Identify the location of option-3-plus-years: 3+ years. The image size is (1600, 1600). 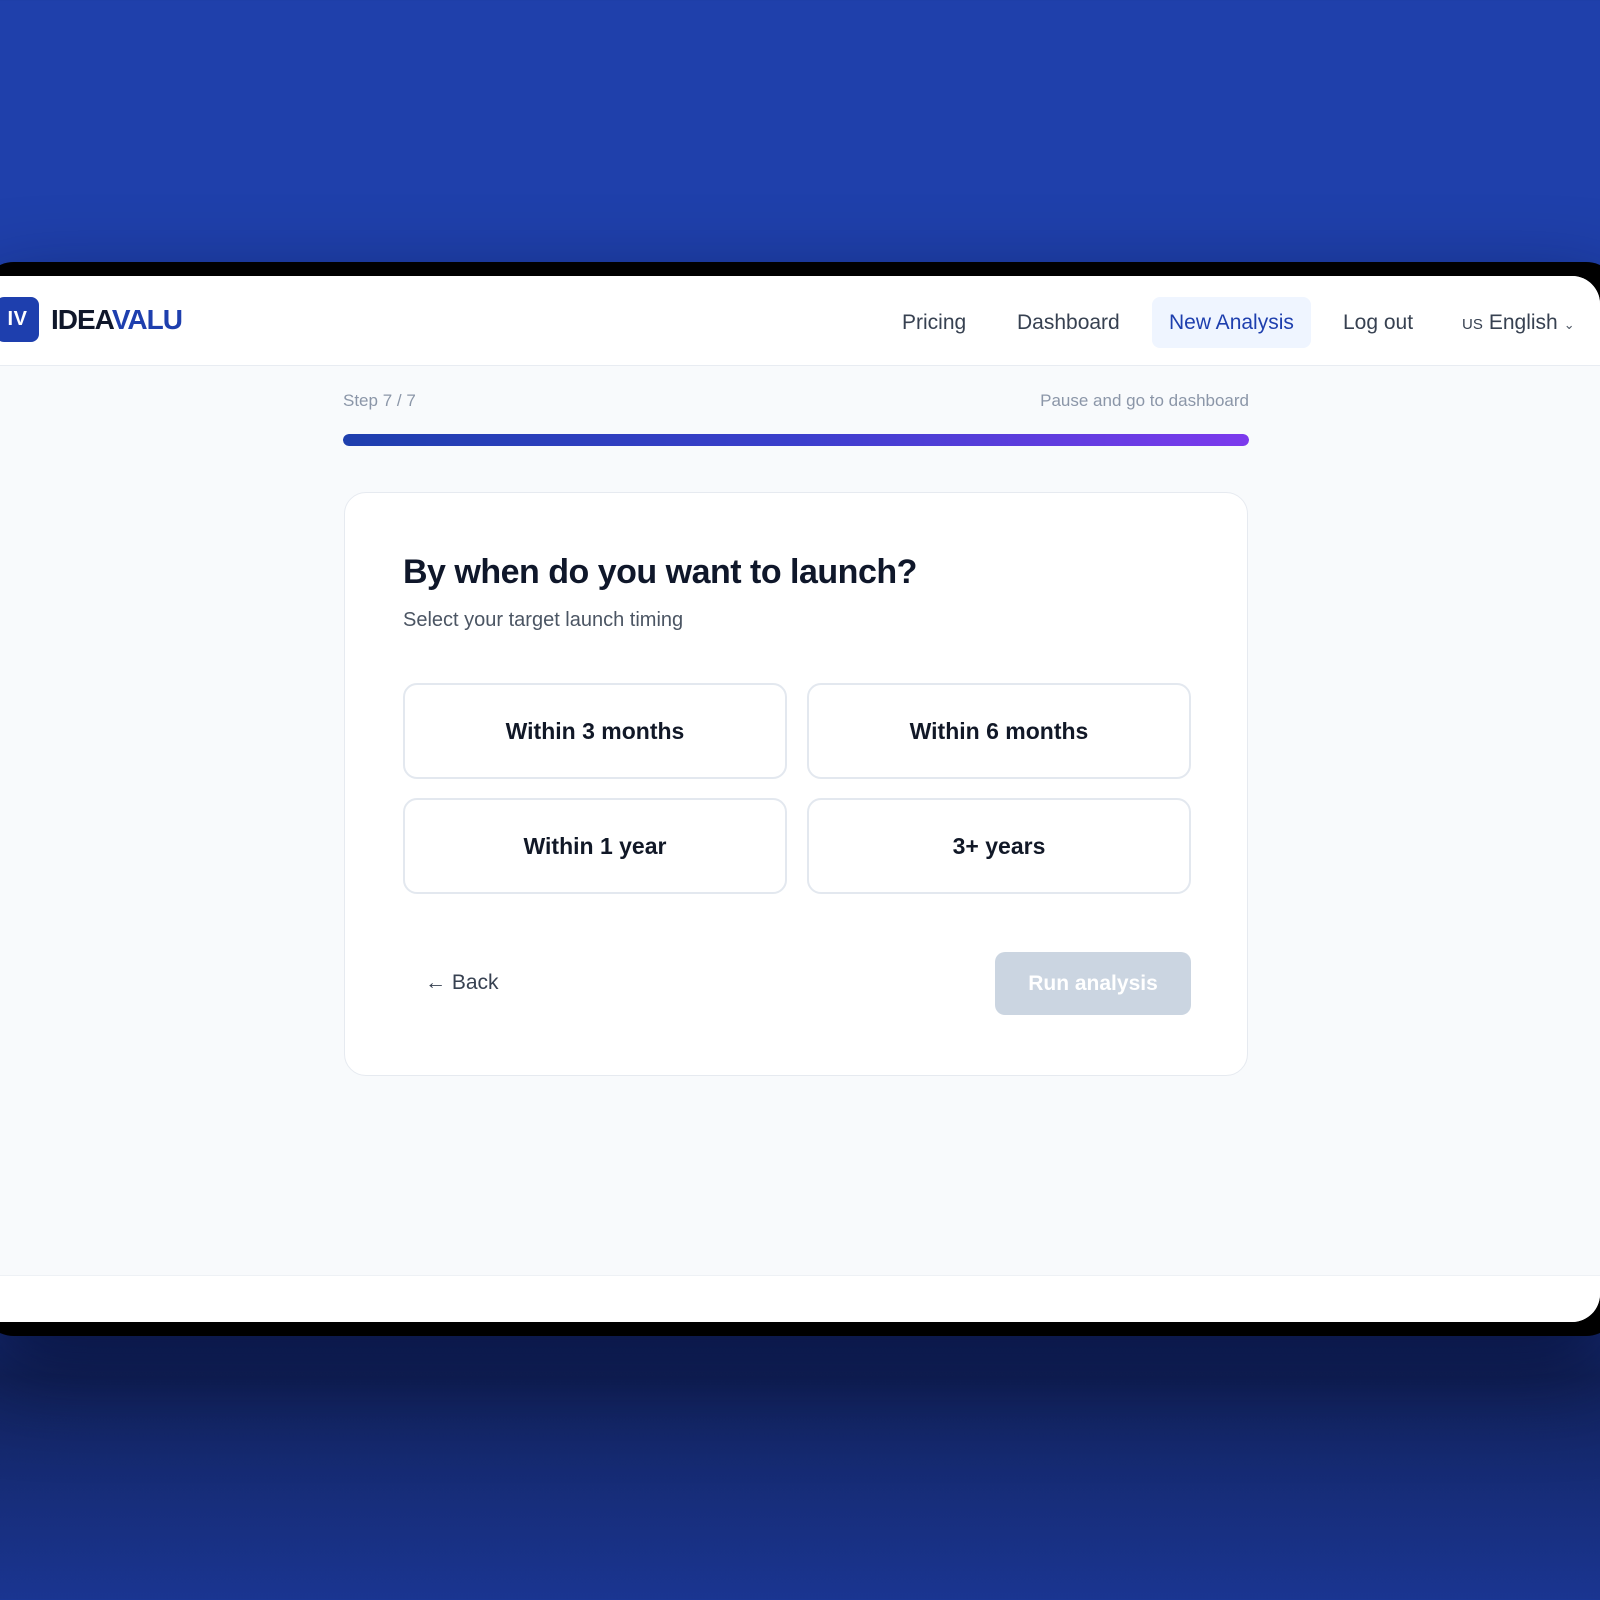
(999, 846).